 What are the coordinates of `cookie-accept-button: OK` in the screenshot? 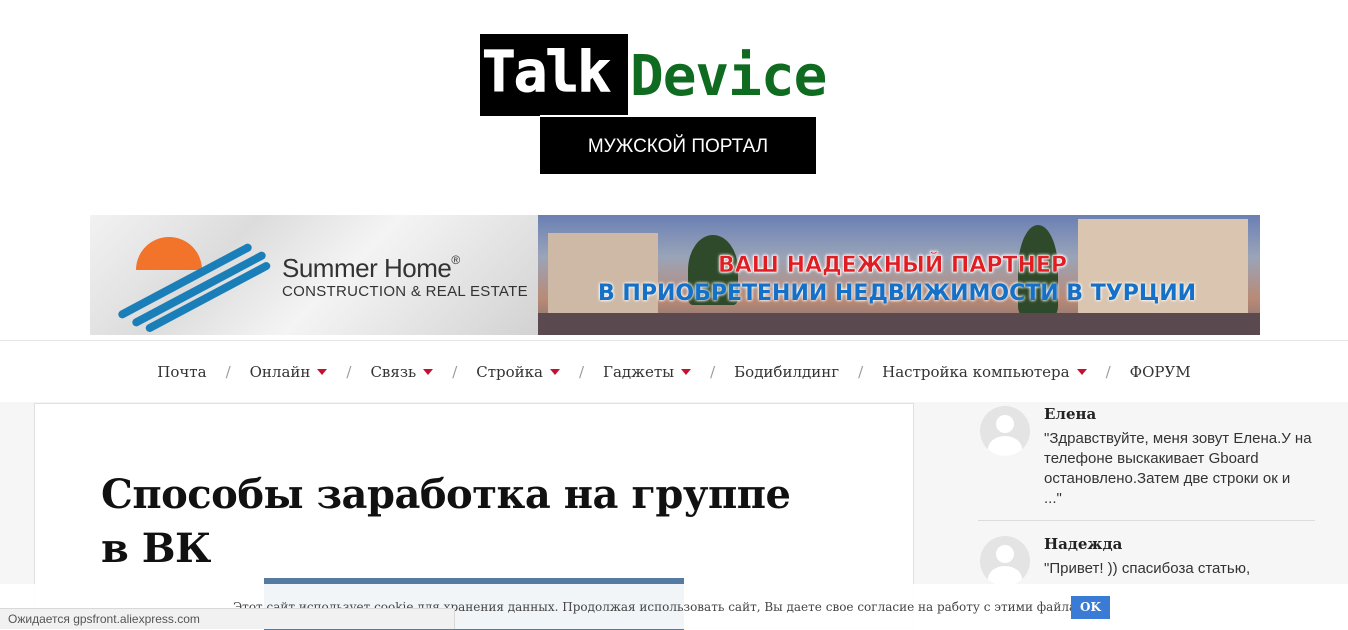 It's located at (1090, 607).